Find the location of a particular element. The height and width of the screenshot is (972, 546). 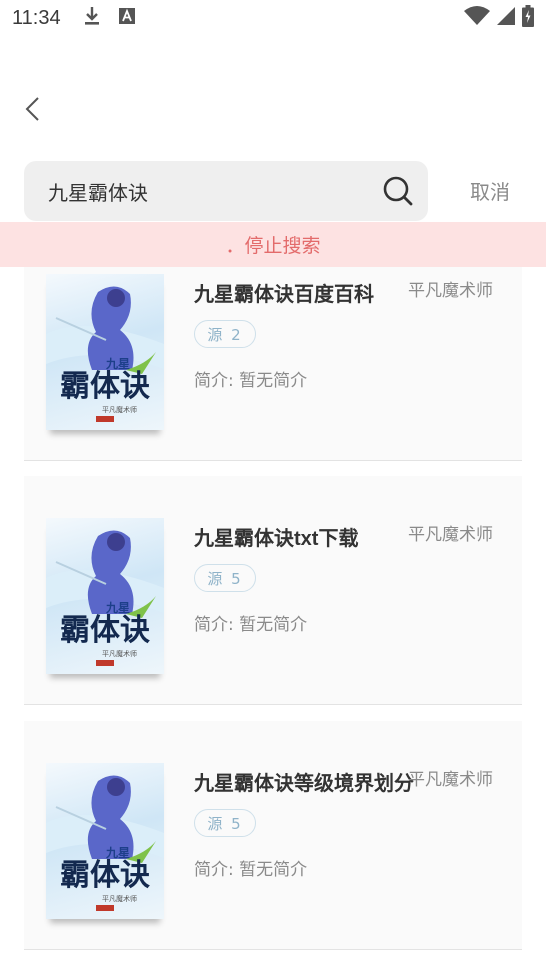

search-icon is located at coordinates (398, 191).